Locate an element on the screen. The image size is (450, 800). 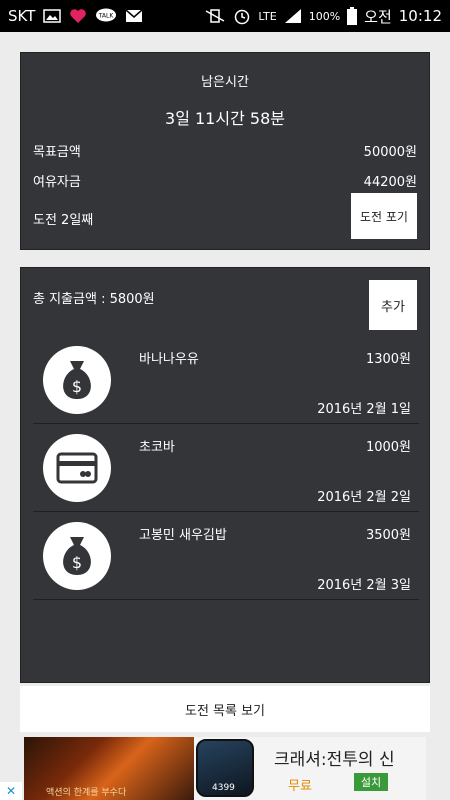
view-challenge-list-button: 도전 목록 보기 is located at coordinates (225, 709).